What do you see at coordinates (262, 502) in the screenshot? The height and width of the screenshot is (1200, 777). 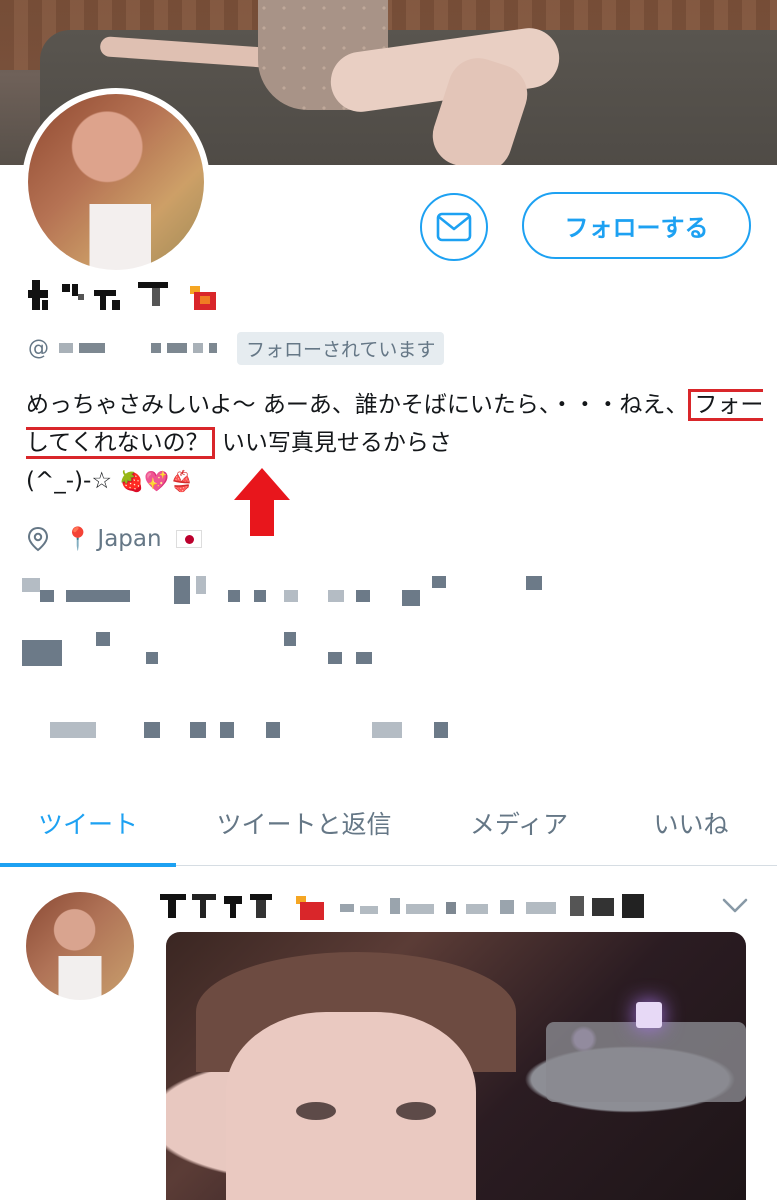 I see `red-arrow-annotation-icon` at bounding box center [262, 502].